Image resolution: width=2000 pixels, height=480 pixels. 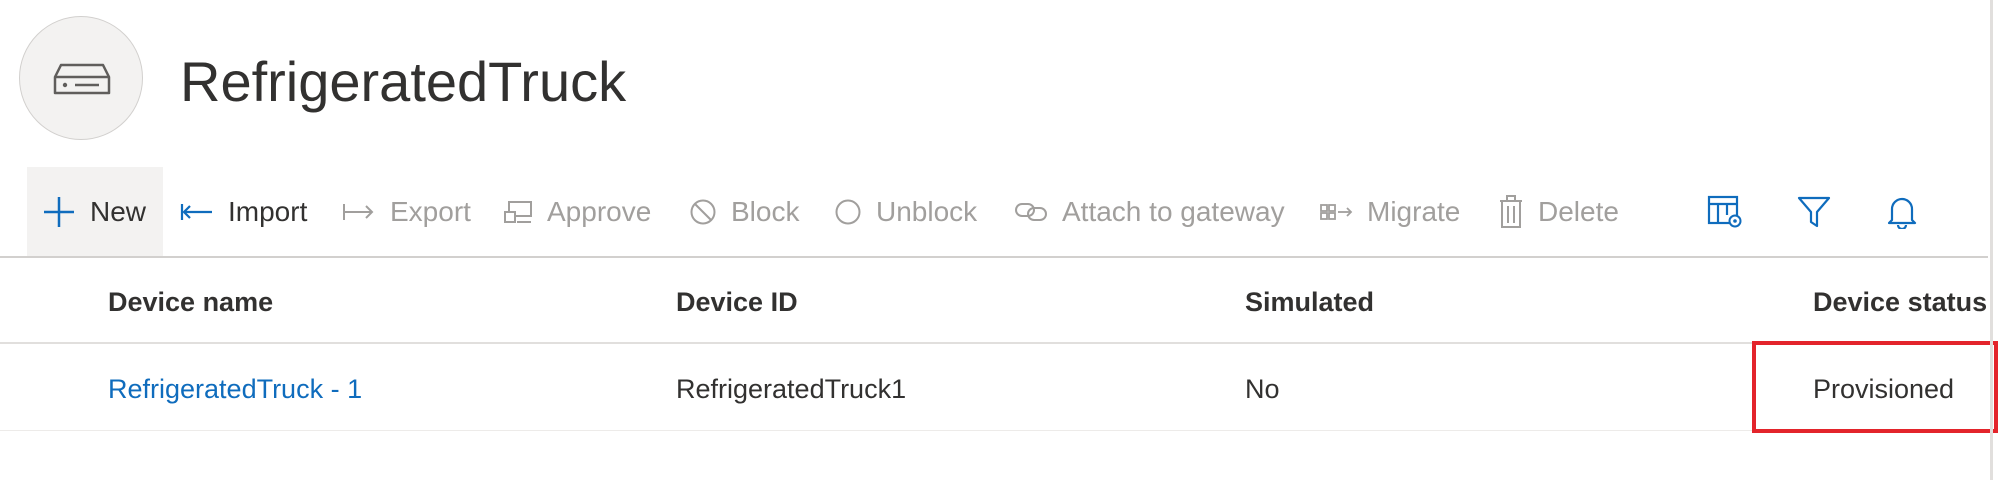 I want to click on new-button: New, so click(x=95, y=212).